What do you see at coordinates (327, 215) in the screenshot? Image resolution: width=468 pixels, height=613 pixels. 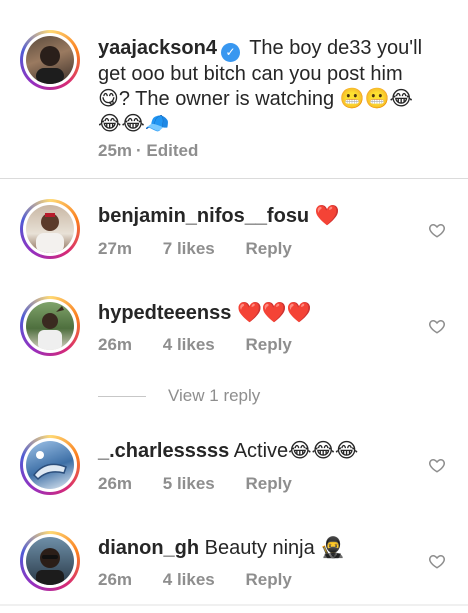 I see `comment-text: ❤️` at bounding box center [327, 215].